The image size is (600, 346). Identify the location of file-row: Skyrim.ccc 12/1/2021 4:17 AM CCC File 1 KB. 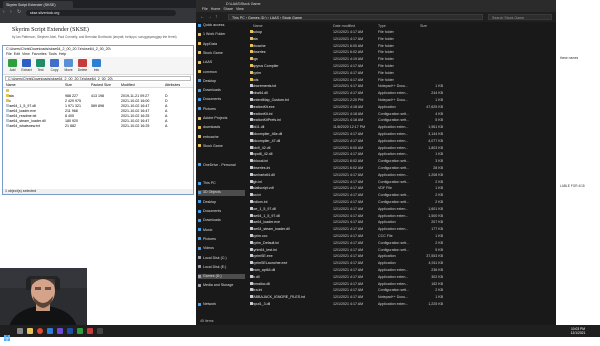
(400, 236).